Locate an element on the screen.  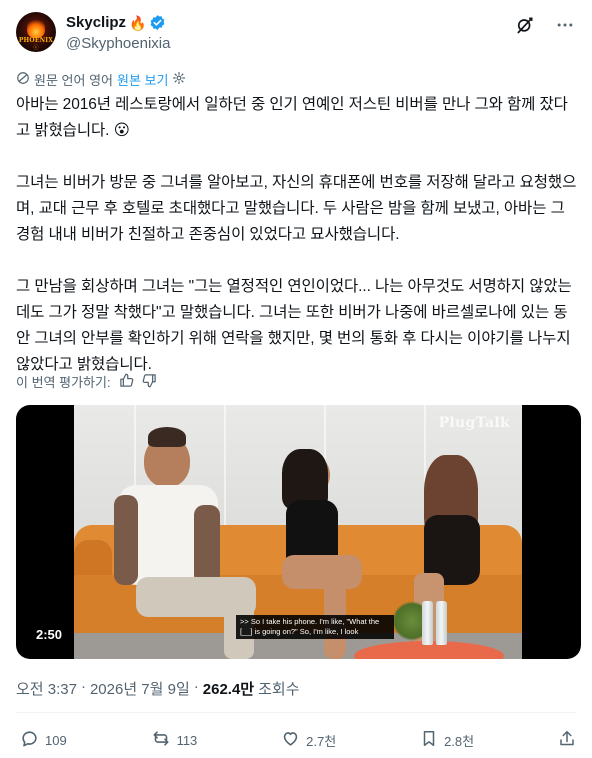
show-original-link: 원본 보기 is located at coordinates (142, 79).